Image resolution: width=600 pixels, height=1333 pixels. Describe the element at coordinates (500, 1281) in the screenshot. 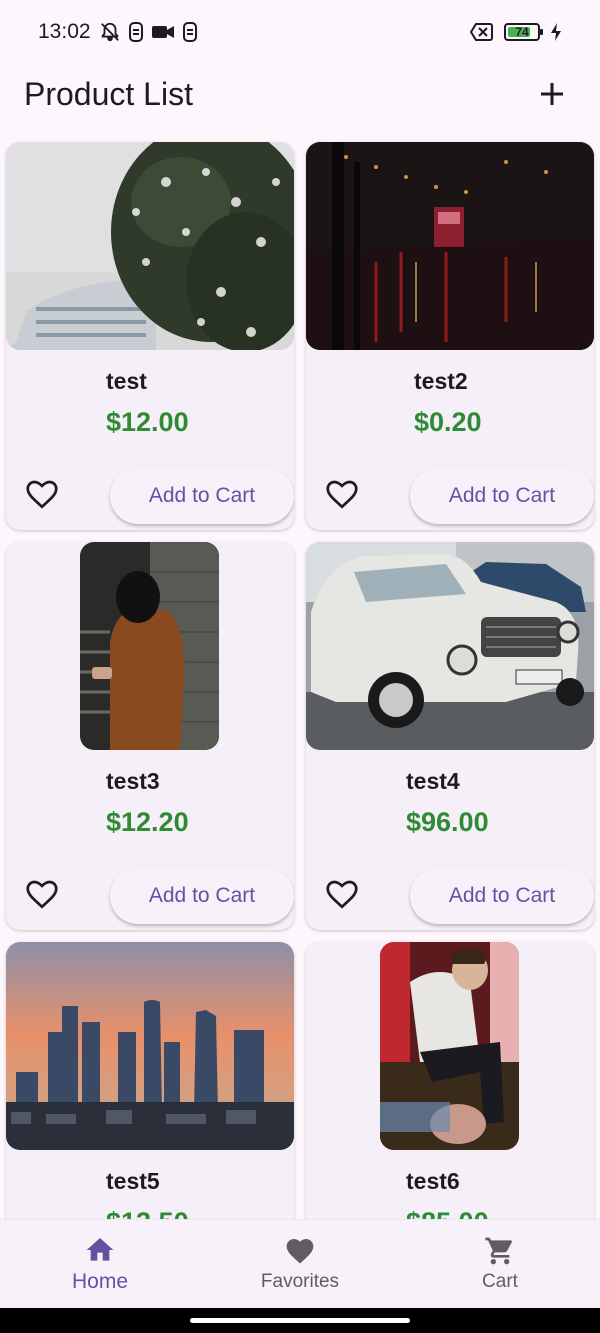

I see `nav-label-cart: Cart` at that location.